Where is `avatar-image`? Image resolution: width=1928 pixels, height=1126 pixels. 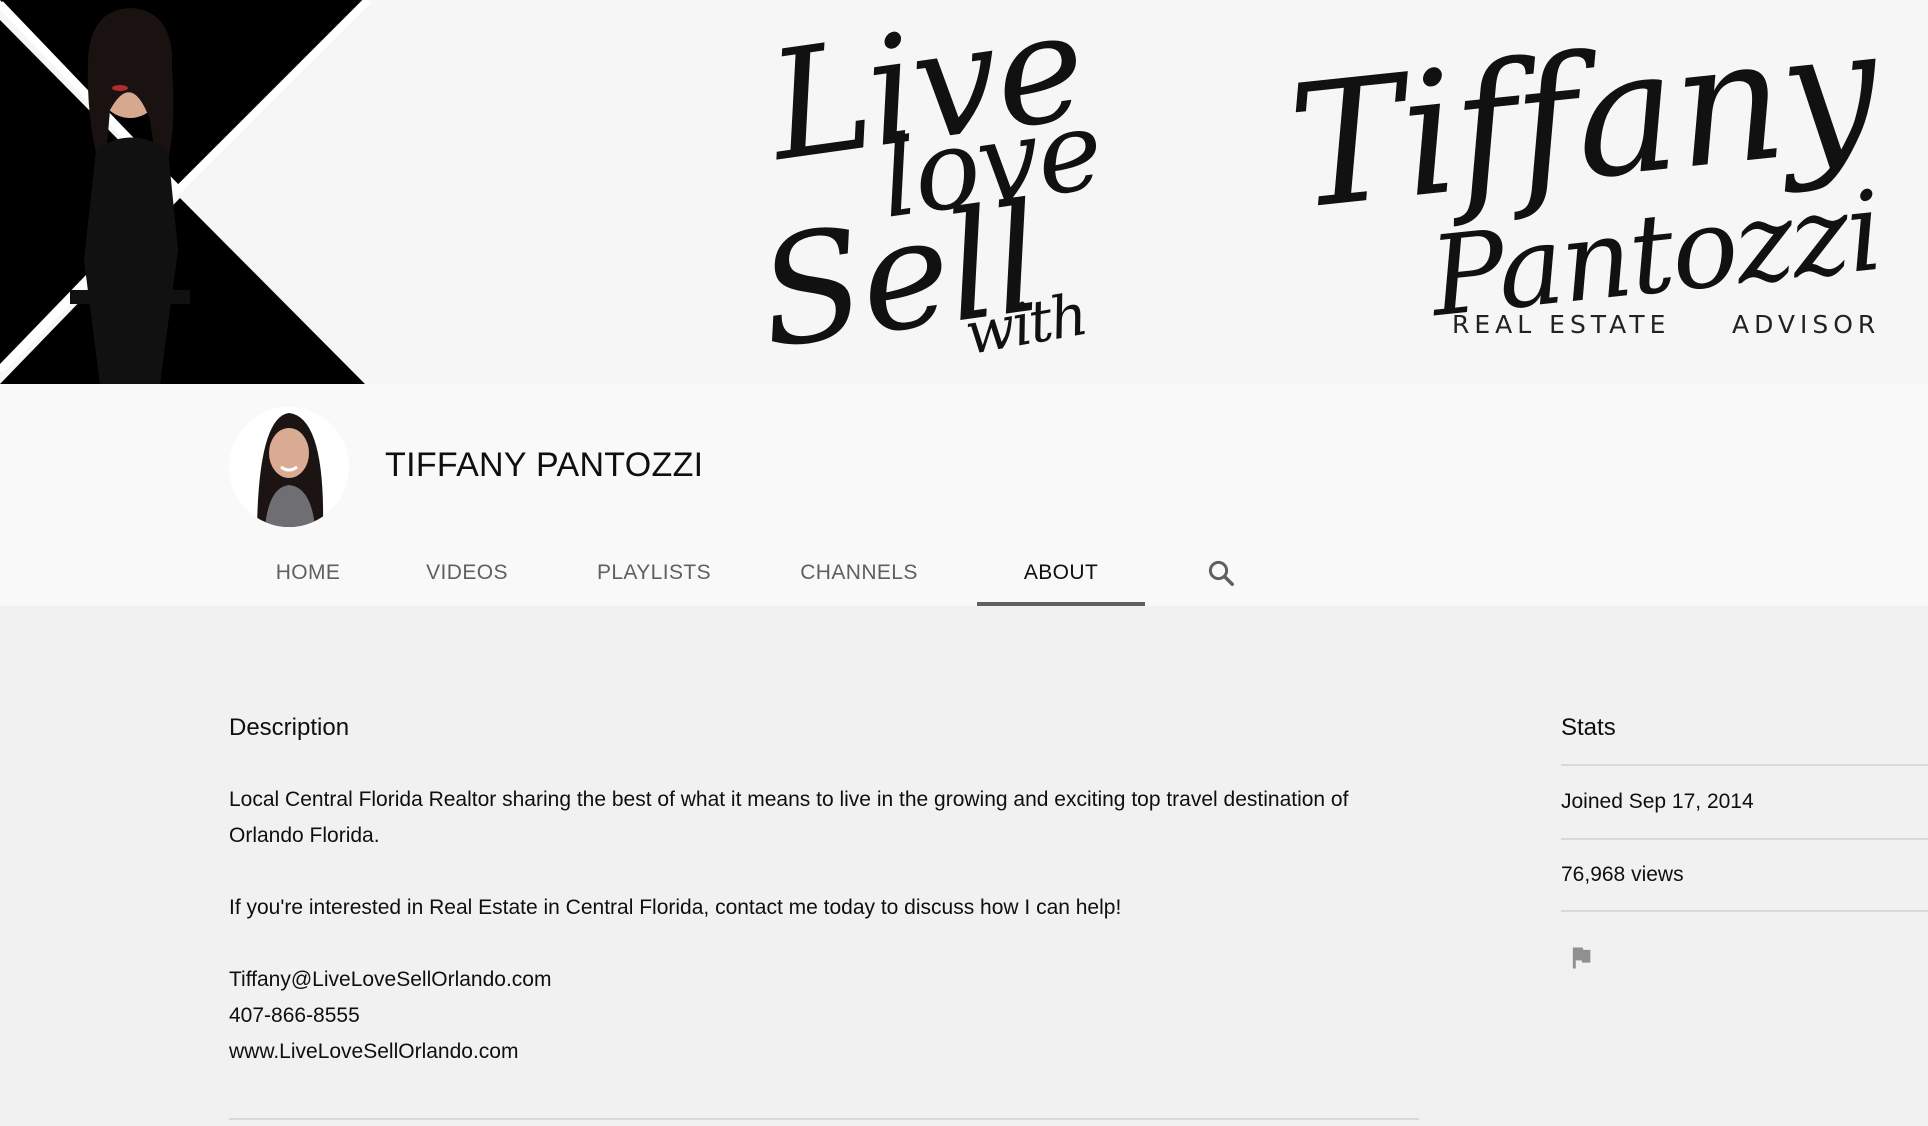
avatar-image is located at coordinates (289, 467).